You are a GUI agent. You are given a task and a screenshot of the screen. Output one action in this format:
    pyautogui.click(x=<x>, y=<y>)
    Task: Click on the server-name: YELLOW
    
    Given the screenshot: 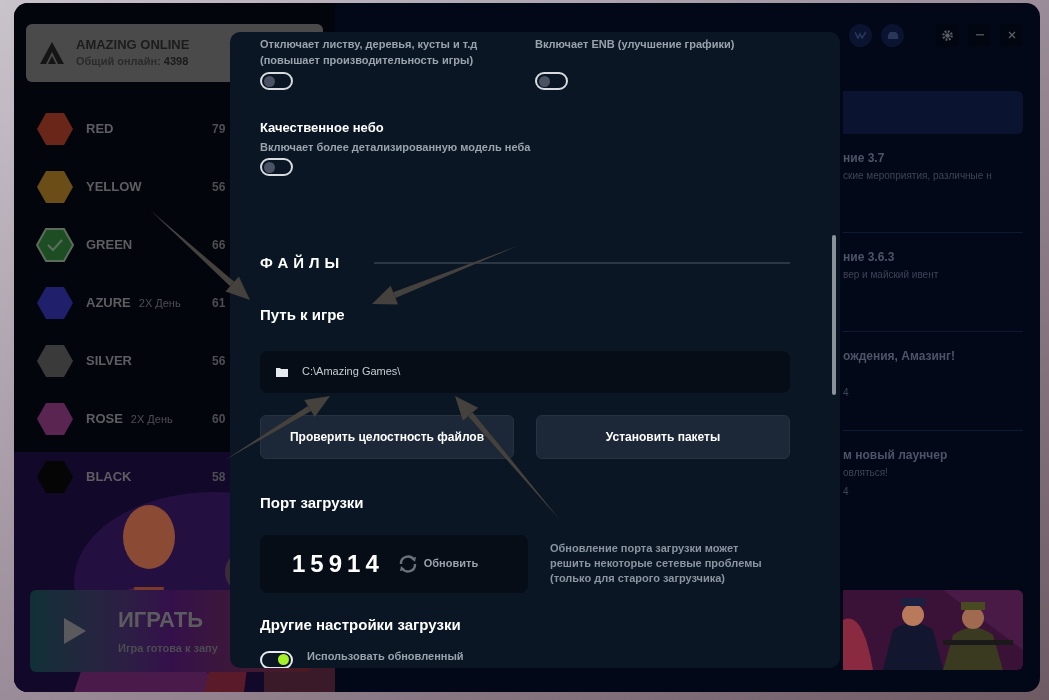 What is the action you would take?
    pyautogui.click(x=114, y=187)
    